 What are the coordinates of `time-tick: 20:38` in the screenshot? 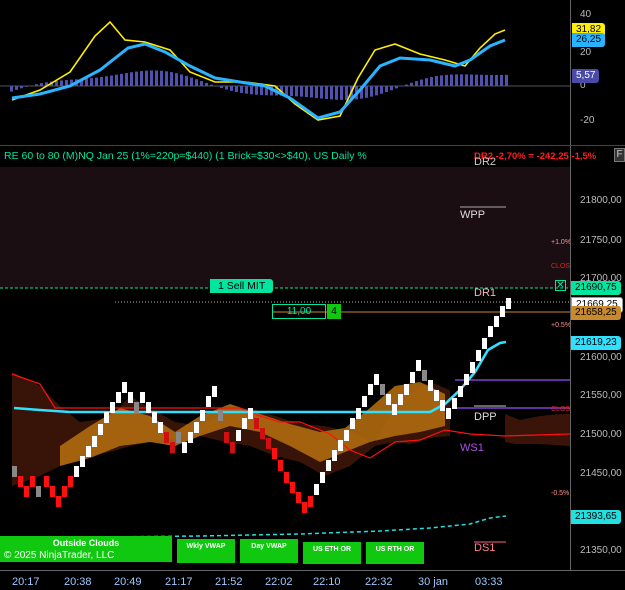 It's located at (78, 582).